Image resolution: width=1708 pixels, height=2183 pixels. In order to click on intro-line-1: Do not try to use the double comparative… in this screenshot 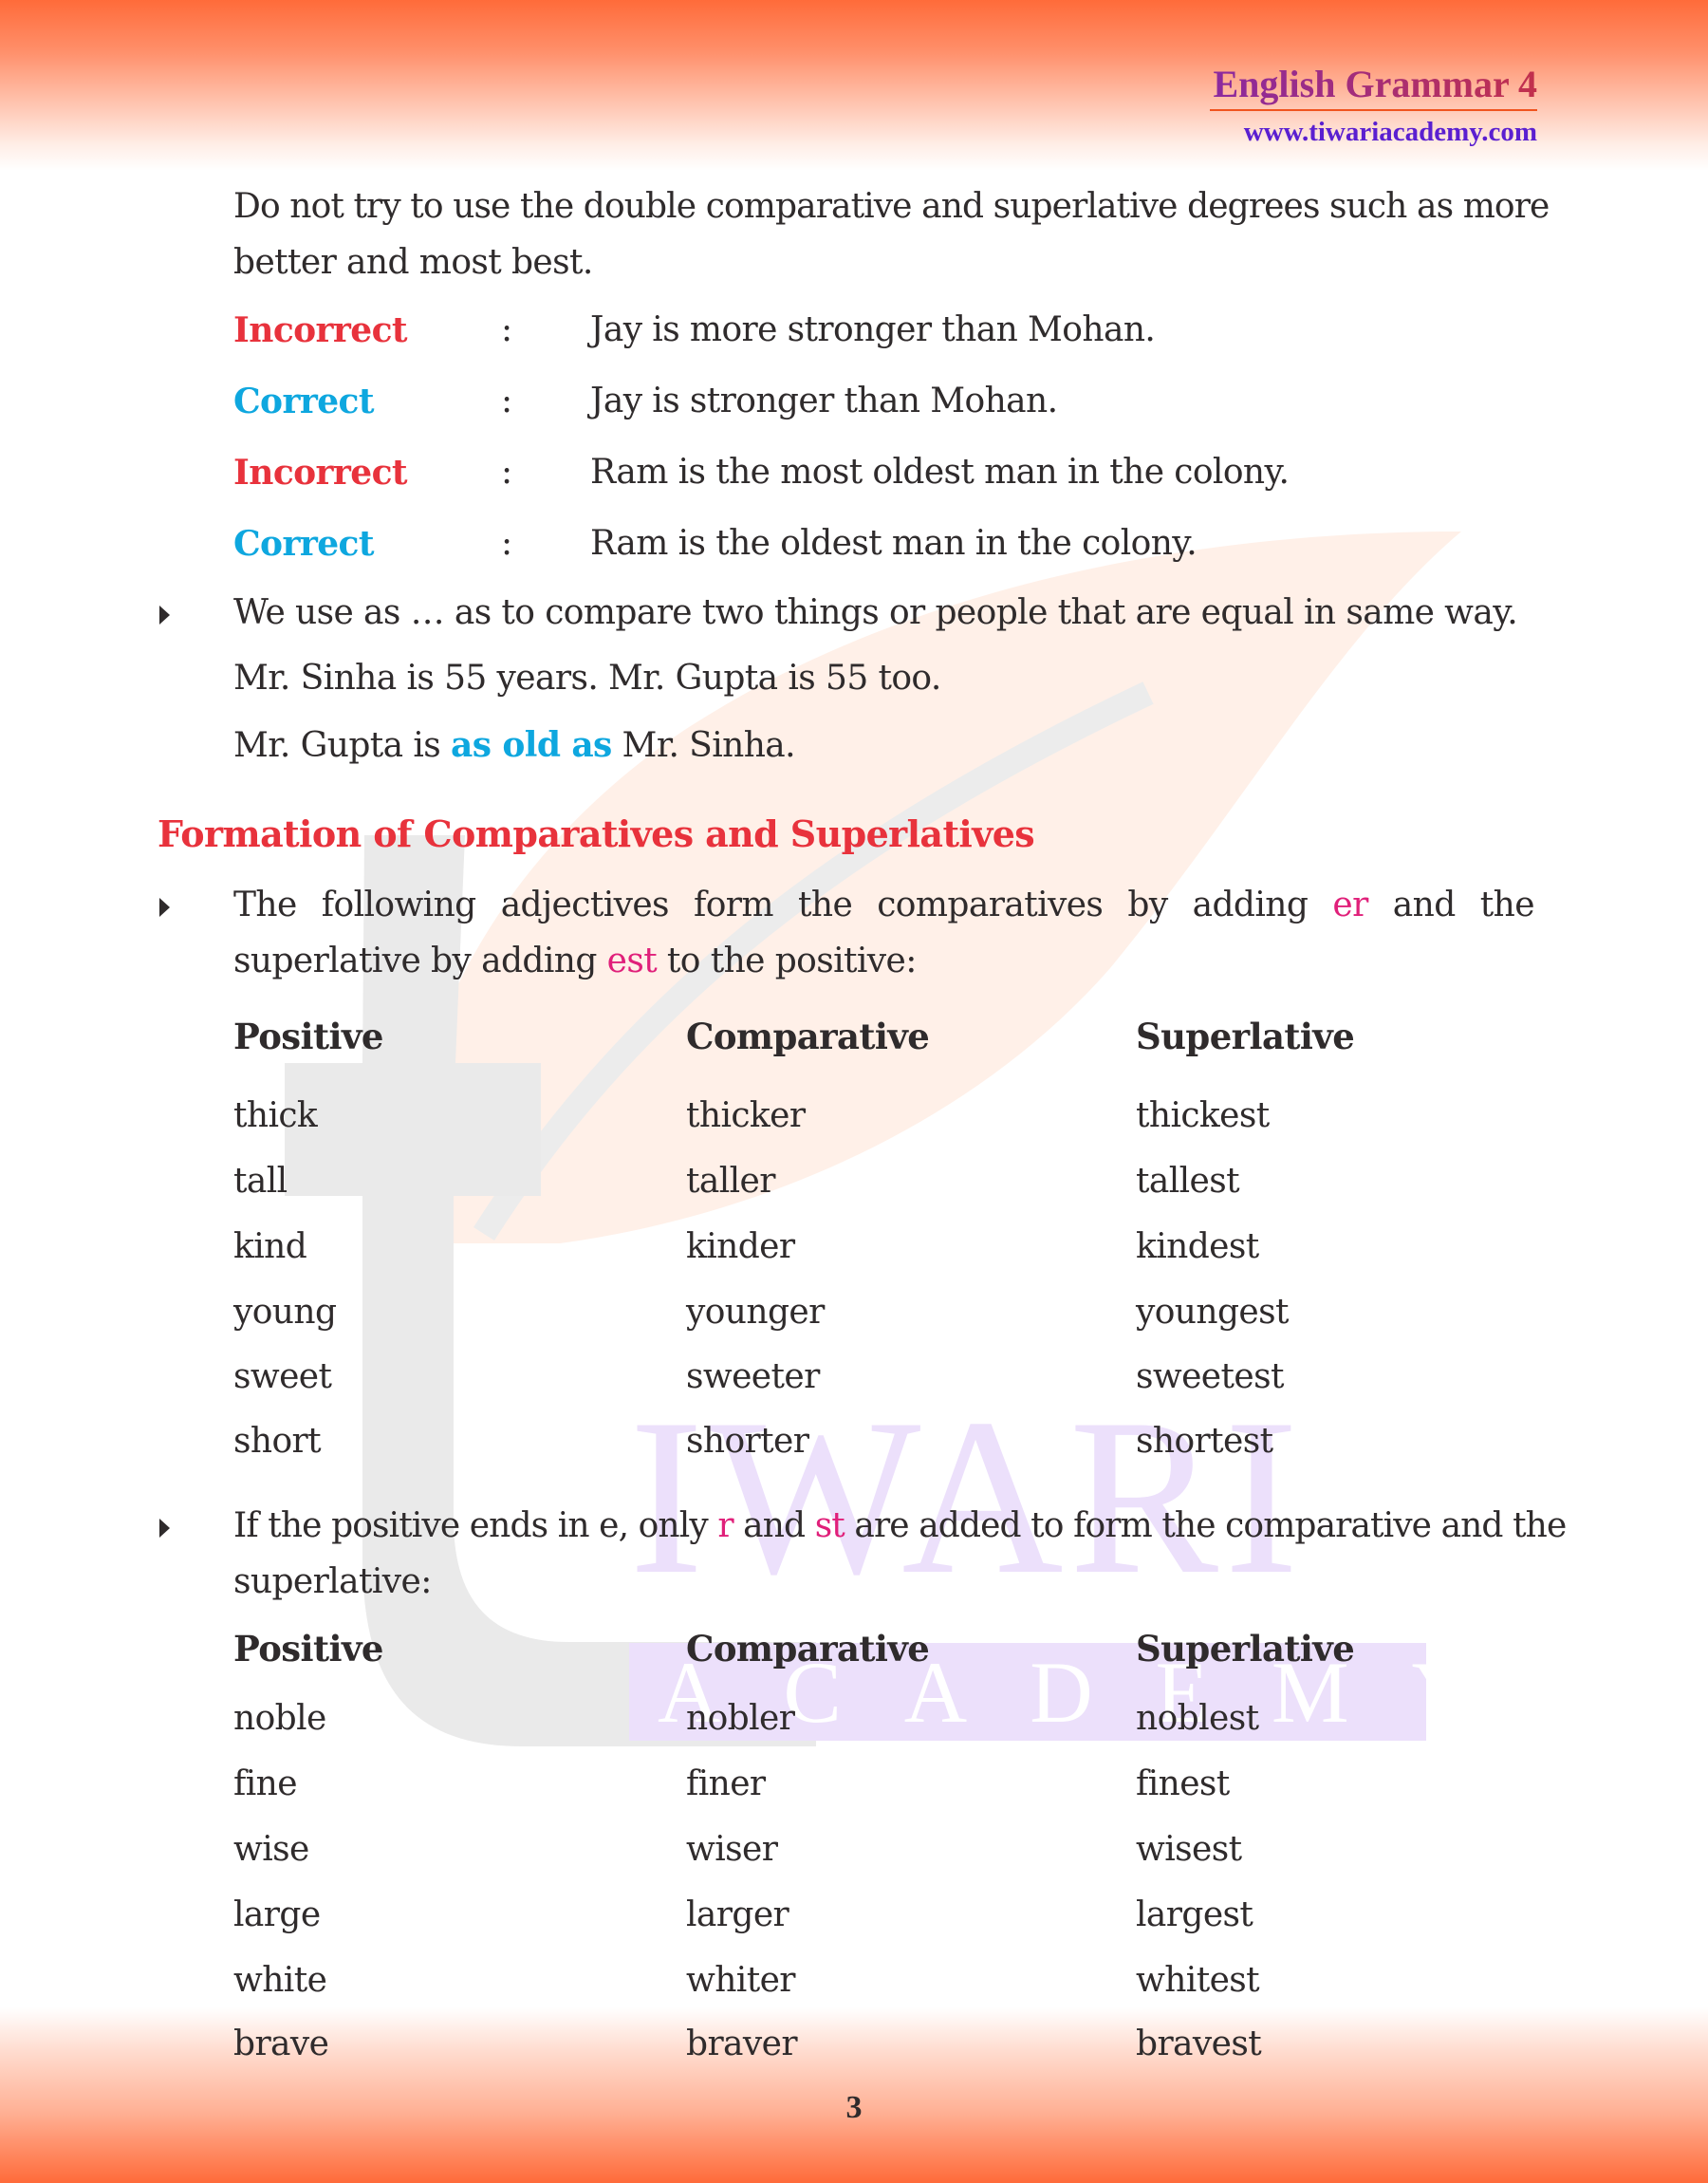, I will do `click(892, 207)`.